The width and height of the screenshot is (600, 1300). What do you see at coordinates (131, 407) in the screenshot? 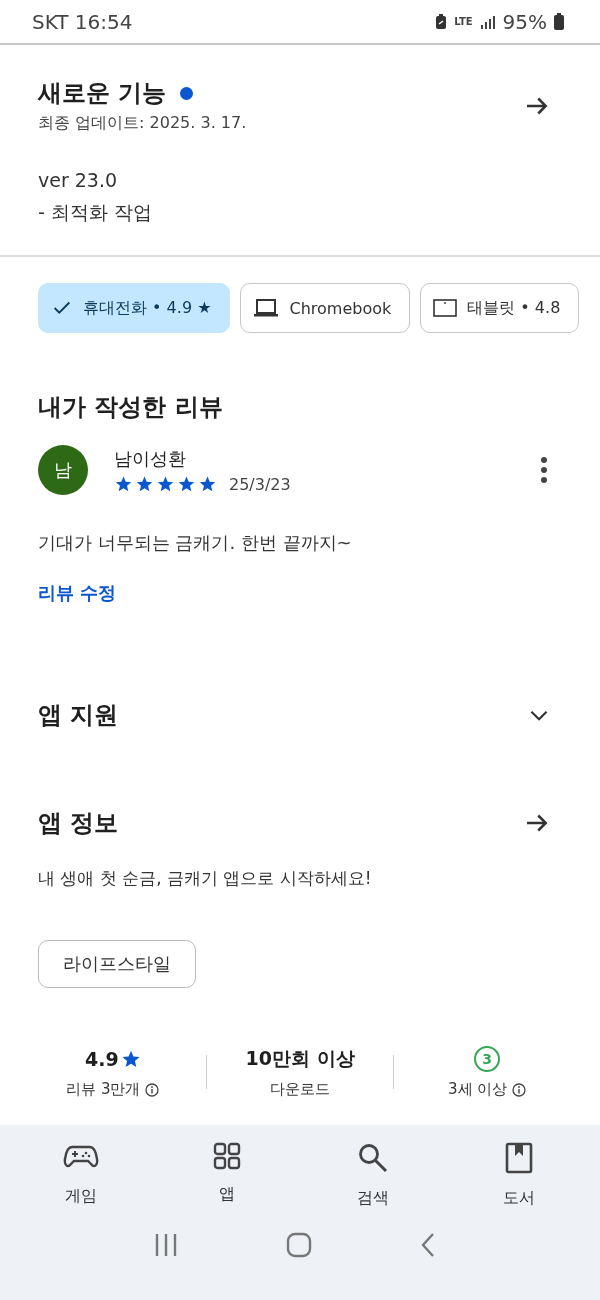
I see `section-title: 내가 작성한 리뷰` at bounding box center [131, 407].